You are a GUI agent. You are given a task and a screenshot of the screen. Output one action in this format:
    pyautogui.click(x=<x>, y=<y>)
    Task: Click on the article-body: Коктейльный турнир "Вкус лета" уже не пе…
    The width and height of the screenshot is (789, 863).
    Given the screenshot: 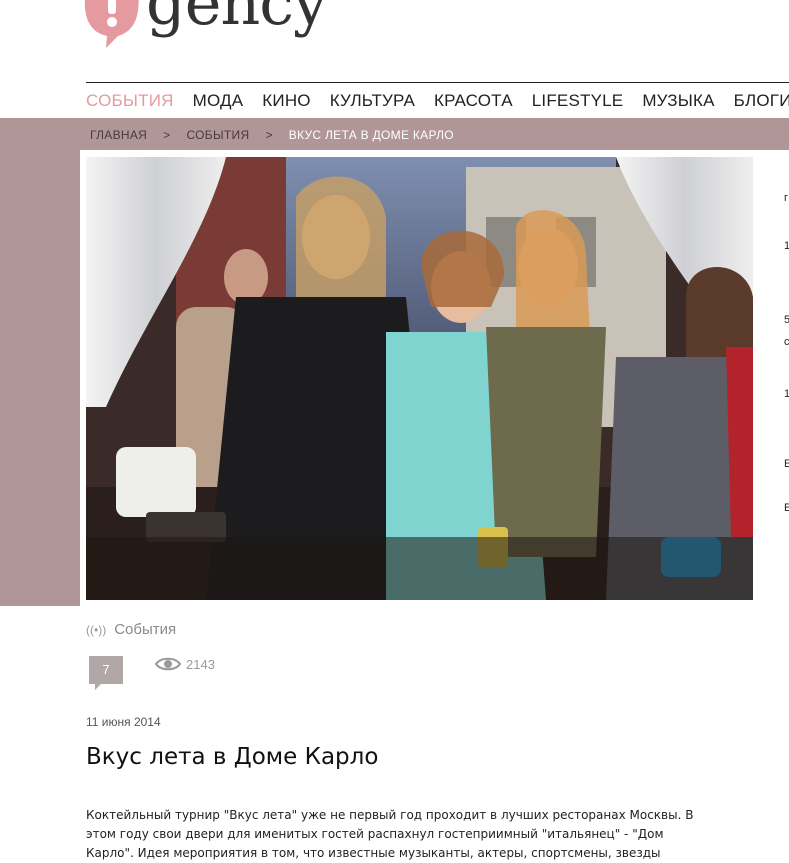 What is the action you would take?
    pyautogui.click(x=416, y=834)
    